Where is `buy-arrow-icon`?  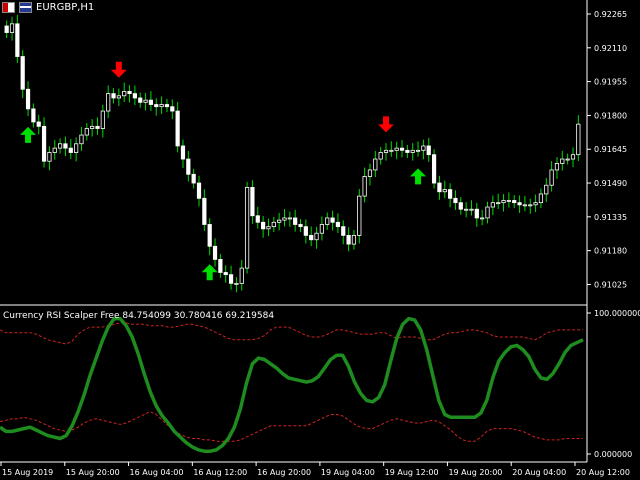 buy-arrow-icon is located at coordinates (418, 176).